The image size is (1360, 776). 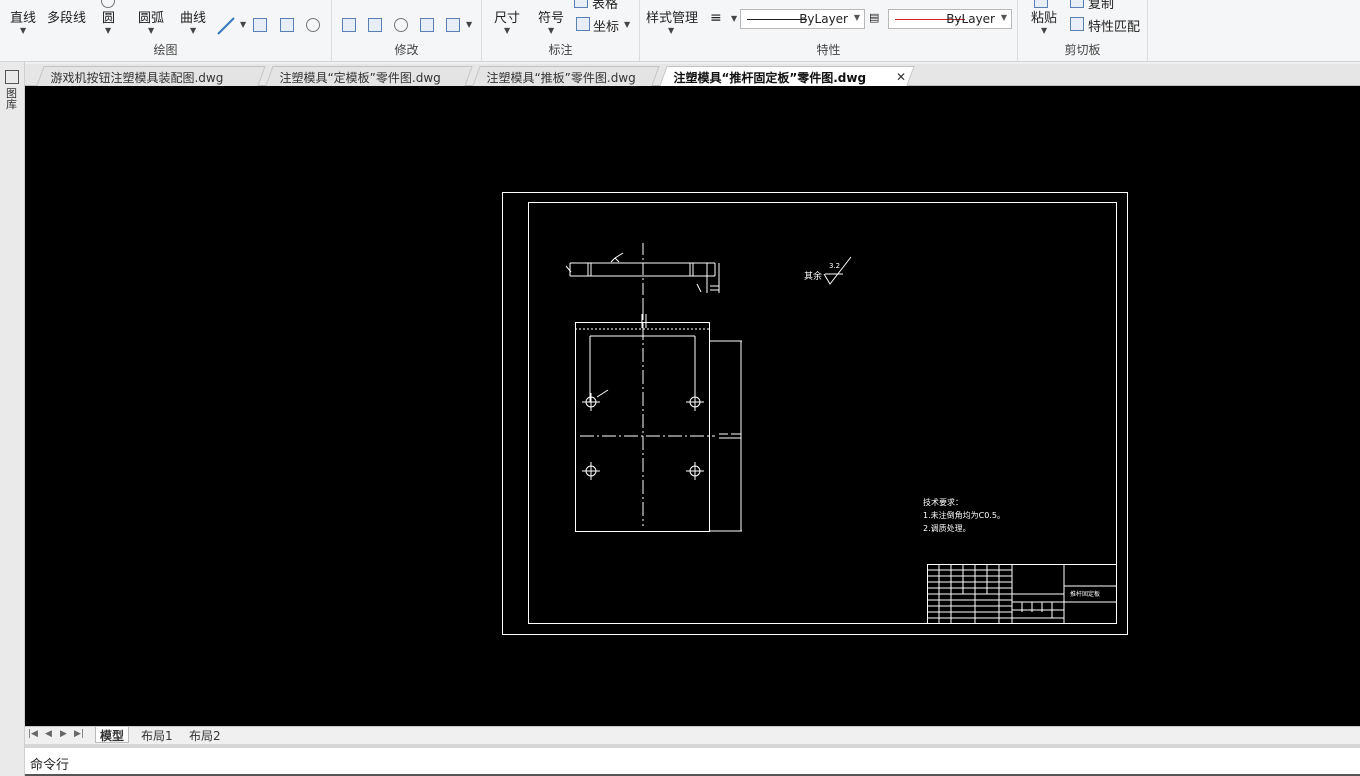 What do you see at coordinates (507, 30) in the screenshot?
I see `dimension-dropdown: ▼` at bounding box center [507, 30].